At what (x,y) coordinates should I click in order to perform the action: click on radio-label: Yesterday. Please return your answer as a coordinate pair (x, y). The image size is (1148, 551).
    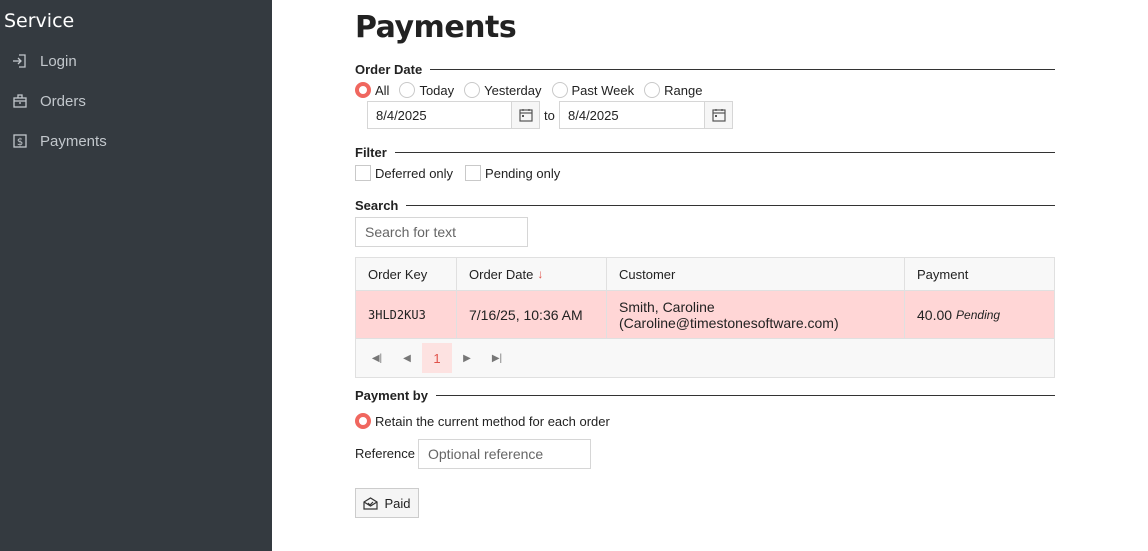
    Looking at the image, I should click on (513, 90).